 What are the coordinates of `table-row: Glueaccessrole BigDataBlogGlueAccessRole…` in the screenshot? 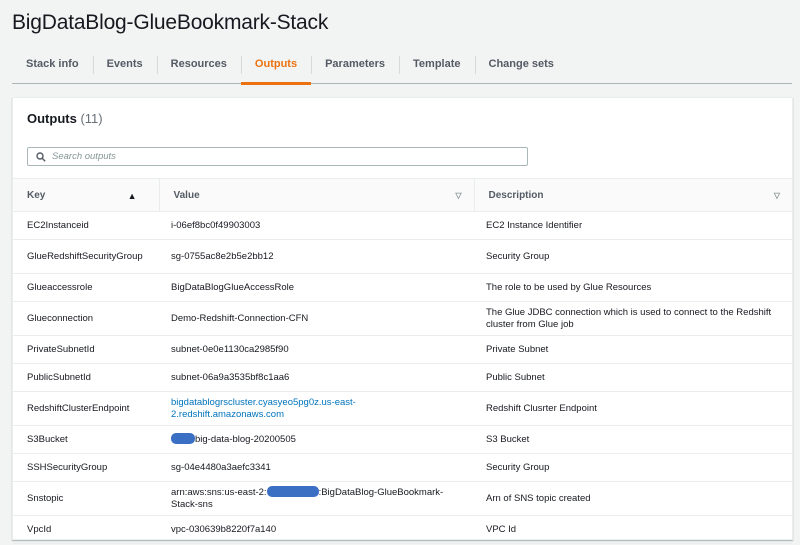 It's located at (402, 287).